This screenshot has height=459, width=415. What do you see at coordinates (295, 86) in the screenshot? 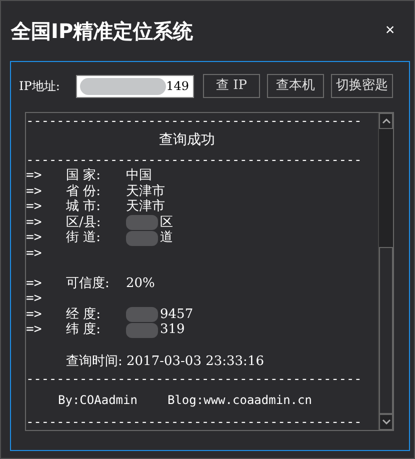
I see `action-button: 查本机` at bounding box center [295, 86].